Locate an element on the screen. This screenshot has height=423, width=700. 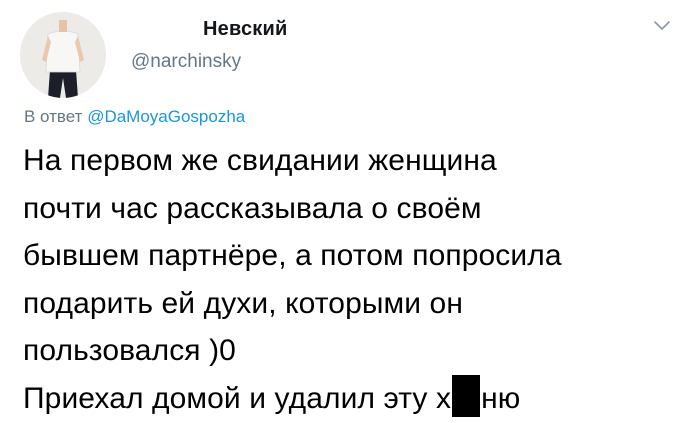
tweet-last-line: Приехал домой и удалил эту х ню is located at coordinates (358, 398).